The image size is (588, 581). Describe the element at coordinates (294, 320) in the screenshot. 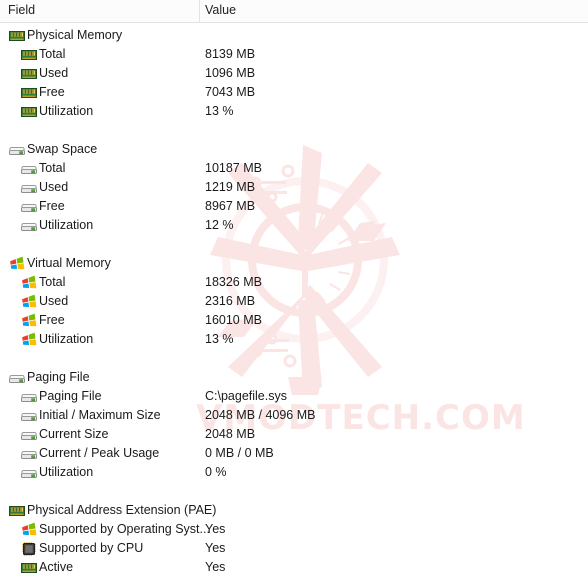

I see `table-row: Free 16010 MB` at that location.